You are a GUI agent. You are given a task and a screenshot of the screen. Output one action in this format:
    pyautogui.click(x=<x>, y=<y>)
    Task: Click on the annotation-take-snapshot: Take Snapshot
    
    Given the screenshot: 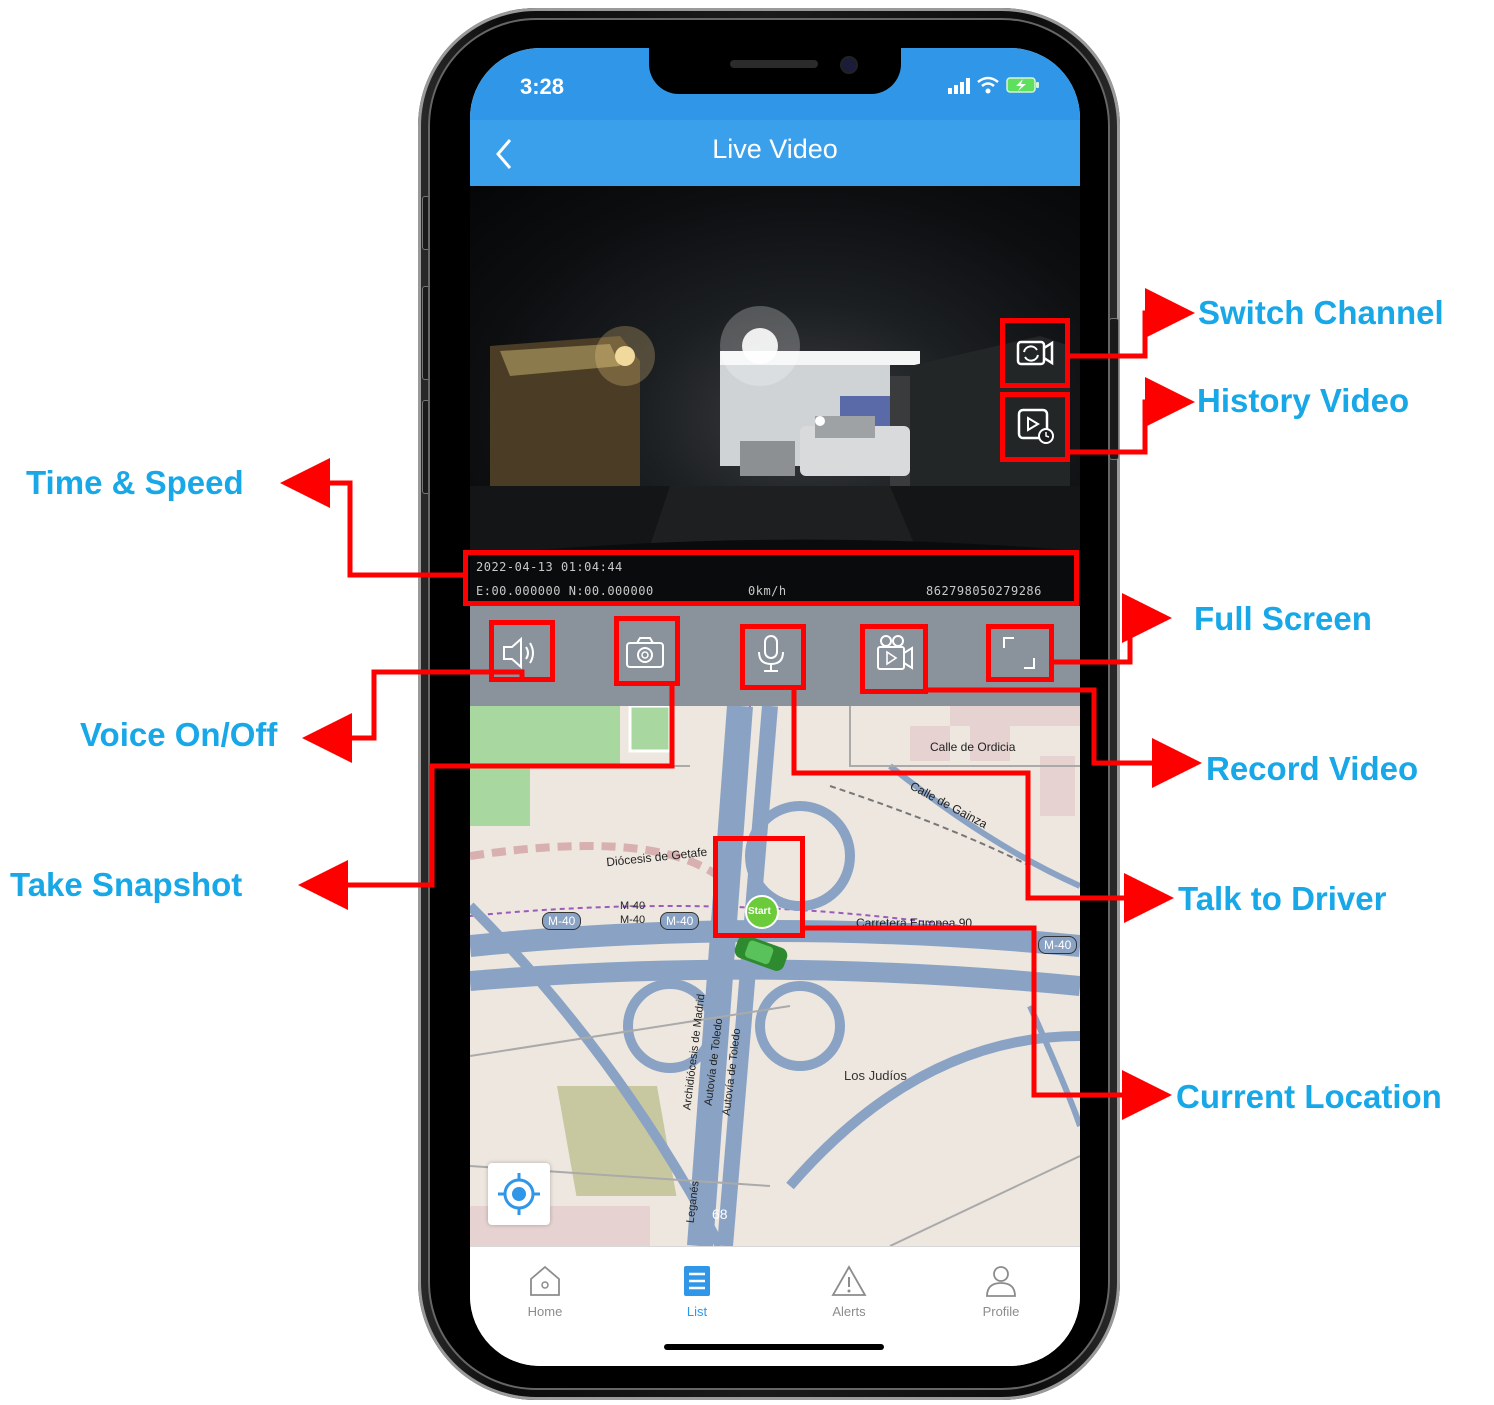 What is the action you would take?
    pyautogui.click(x=126, y=884)
    